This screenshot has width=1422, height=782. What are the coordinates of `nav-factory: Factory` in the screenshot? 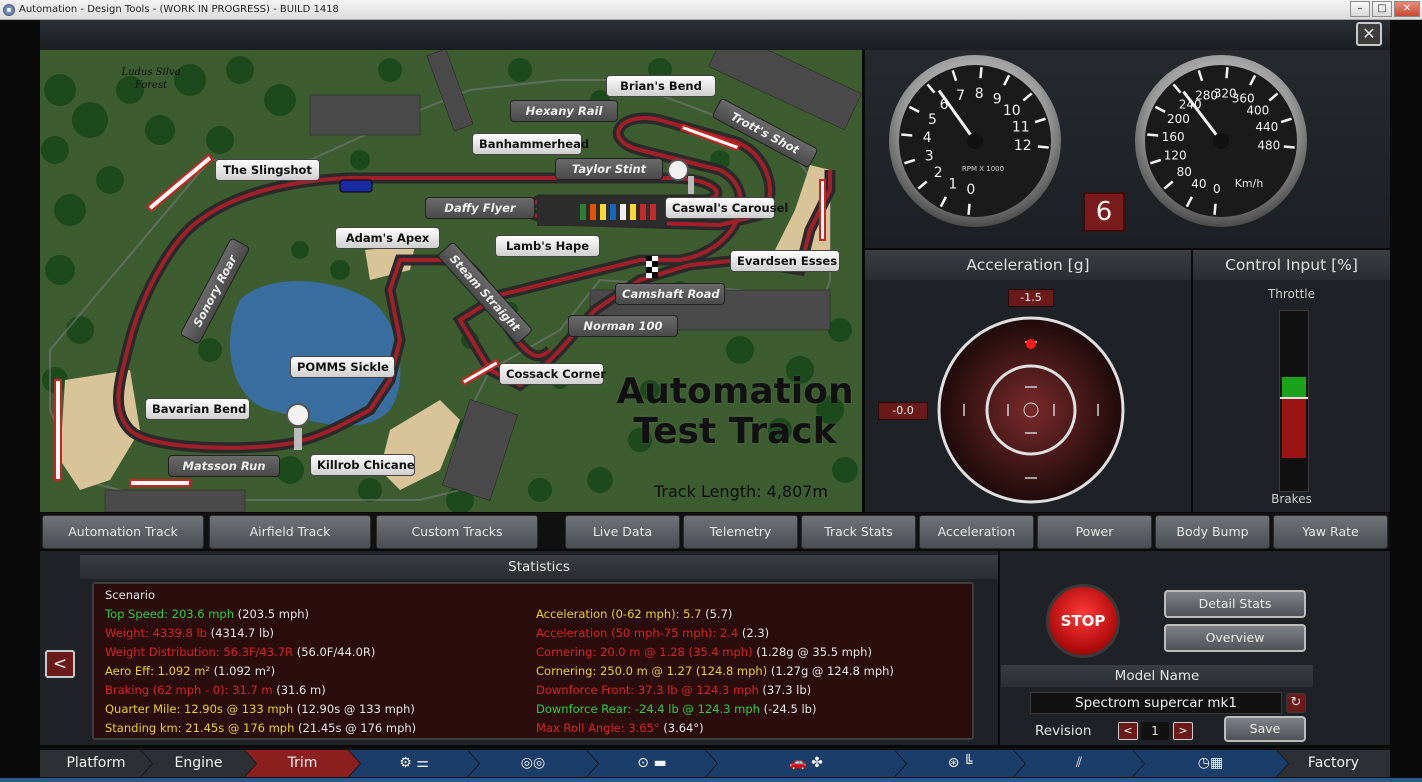 It's located at (1333, 763).